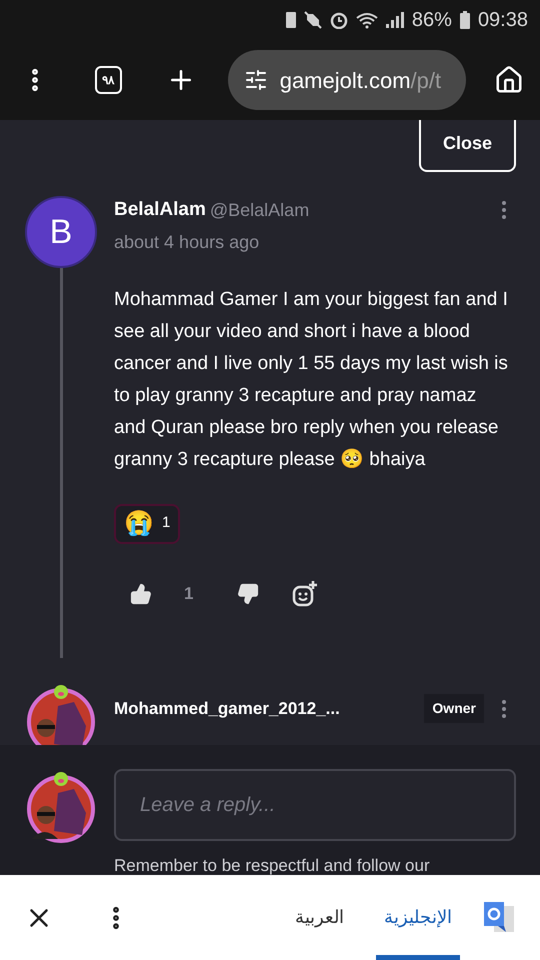 Image resolution: width=540 pixels, height=960 pixels. Describe the element at coordinates (339, 20) in the screenshot. I see `alarm-icon` at that location.